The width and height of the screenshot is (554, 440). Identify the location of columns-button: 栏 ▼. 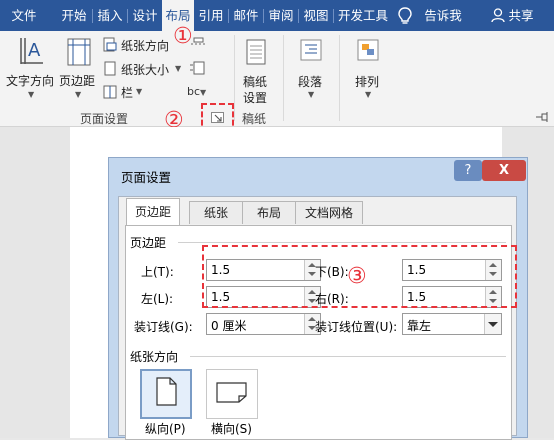
(128, 92).